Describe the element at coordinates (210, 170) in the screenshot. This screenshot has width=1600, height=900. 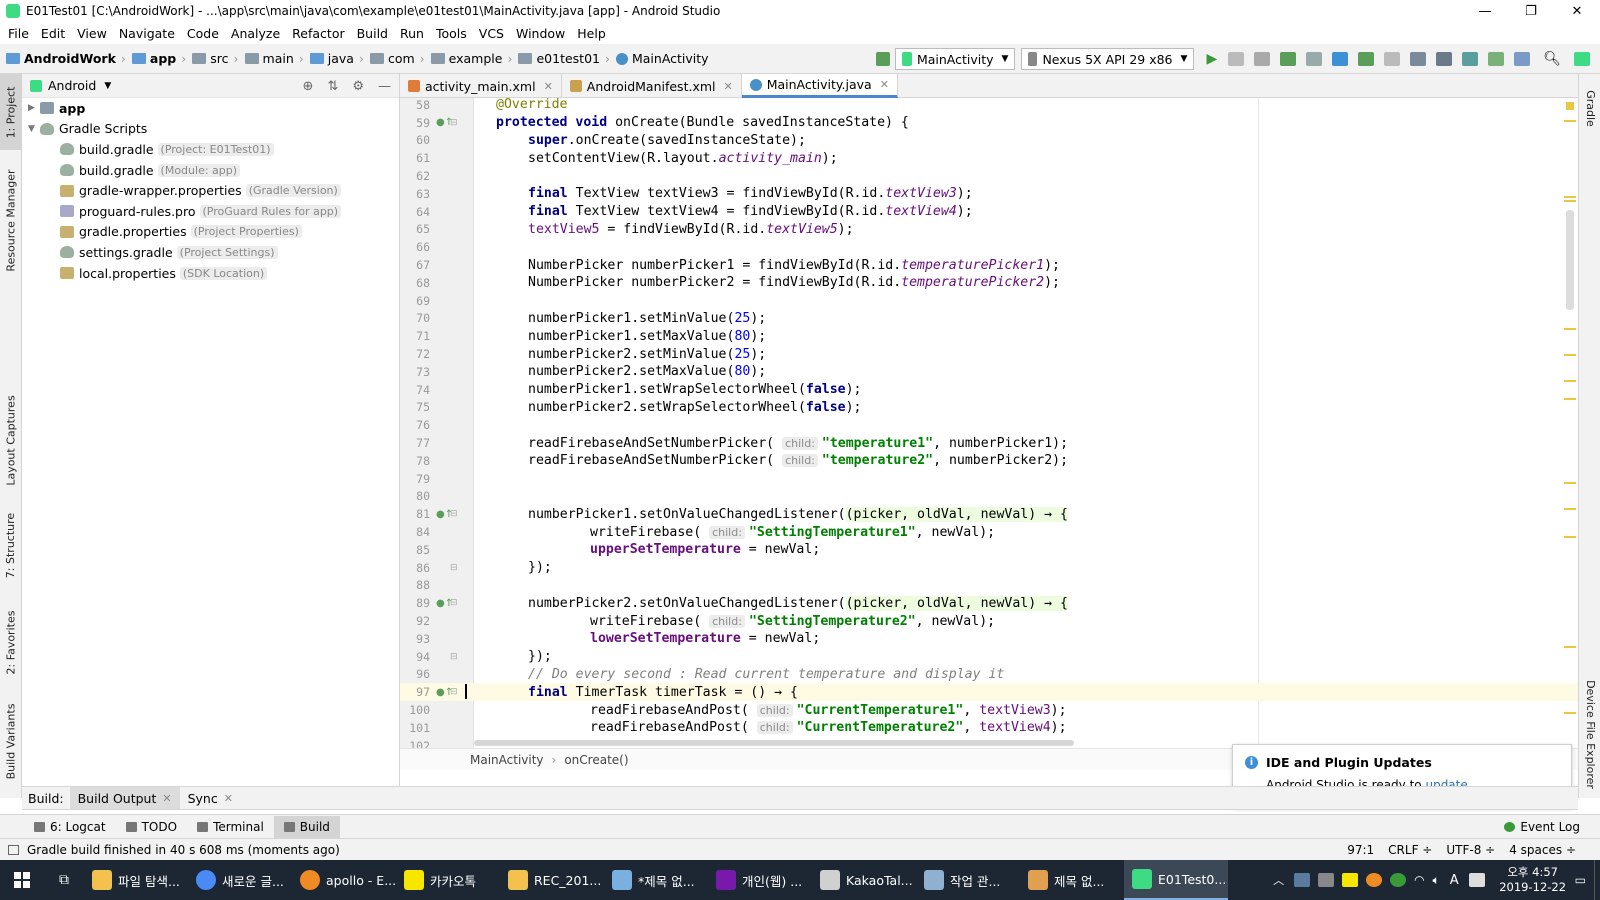
I see `tree-item-build-gradle-module: build.gradle (Module: app)` at that location.